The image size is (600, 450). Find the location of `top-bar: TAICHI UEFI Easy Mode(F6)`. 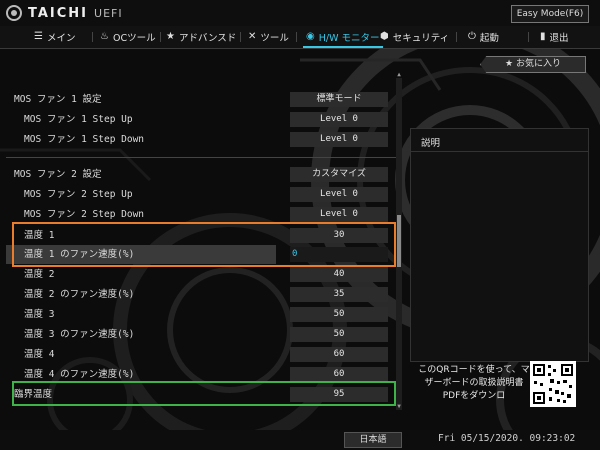

top-bar: TAICHI UEFI Easy Mode(F6) is located at coordinates (300, 13).